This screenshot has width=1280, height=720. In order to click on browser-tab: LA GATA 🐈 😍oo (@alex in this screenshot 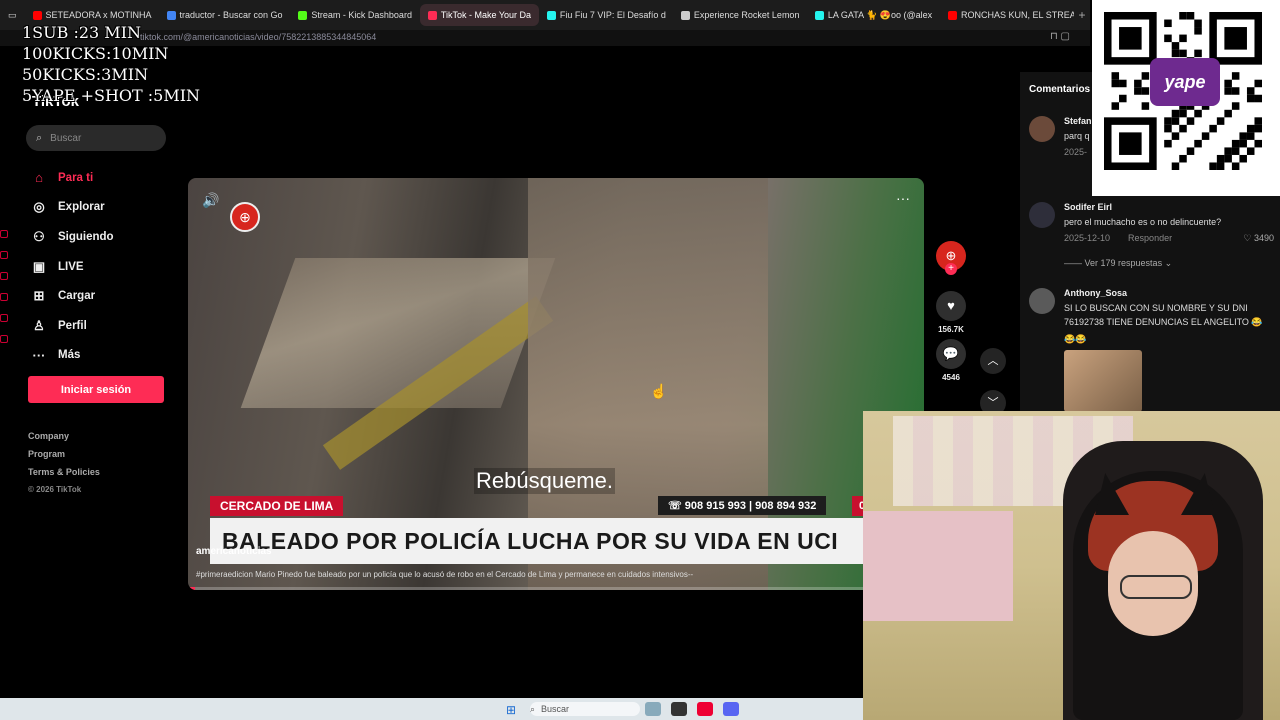, I will do `click(873, 15)`.